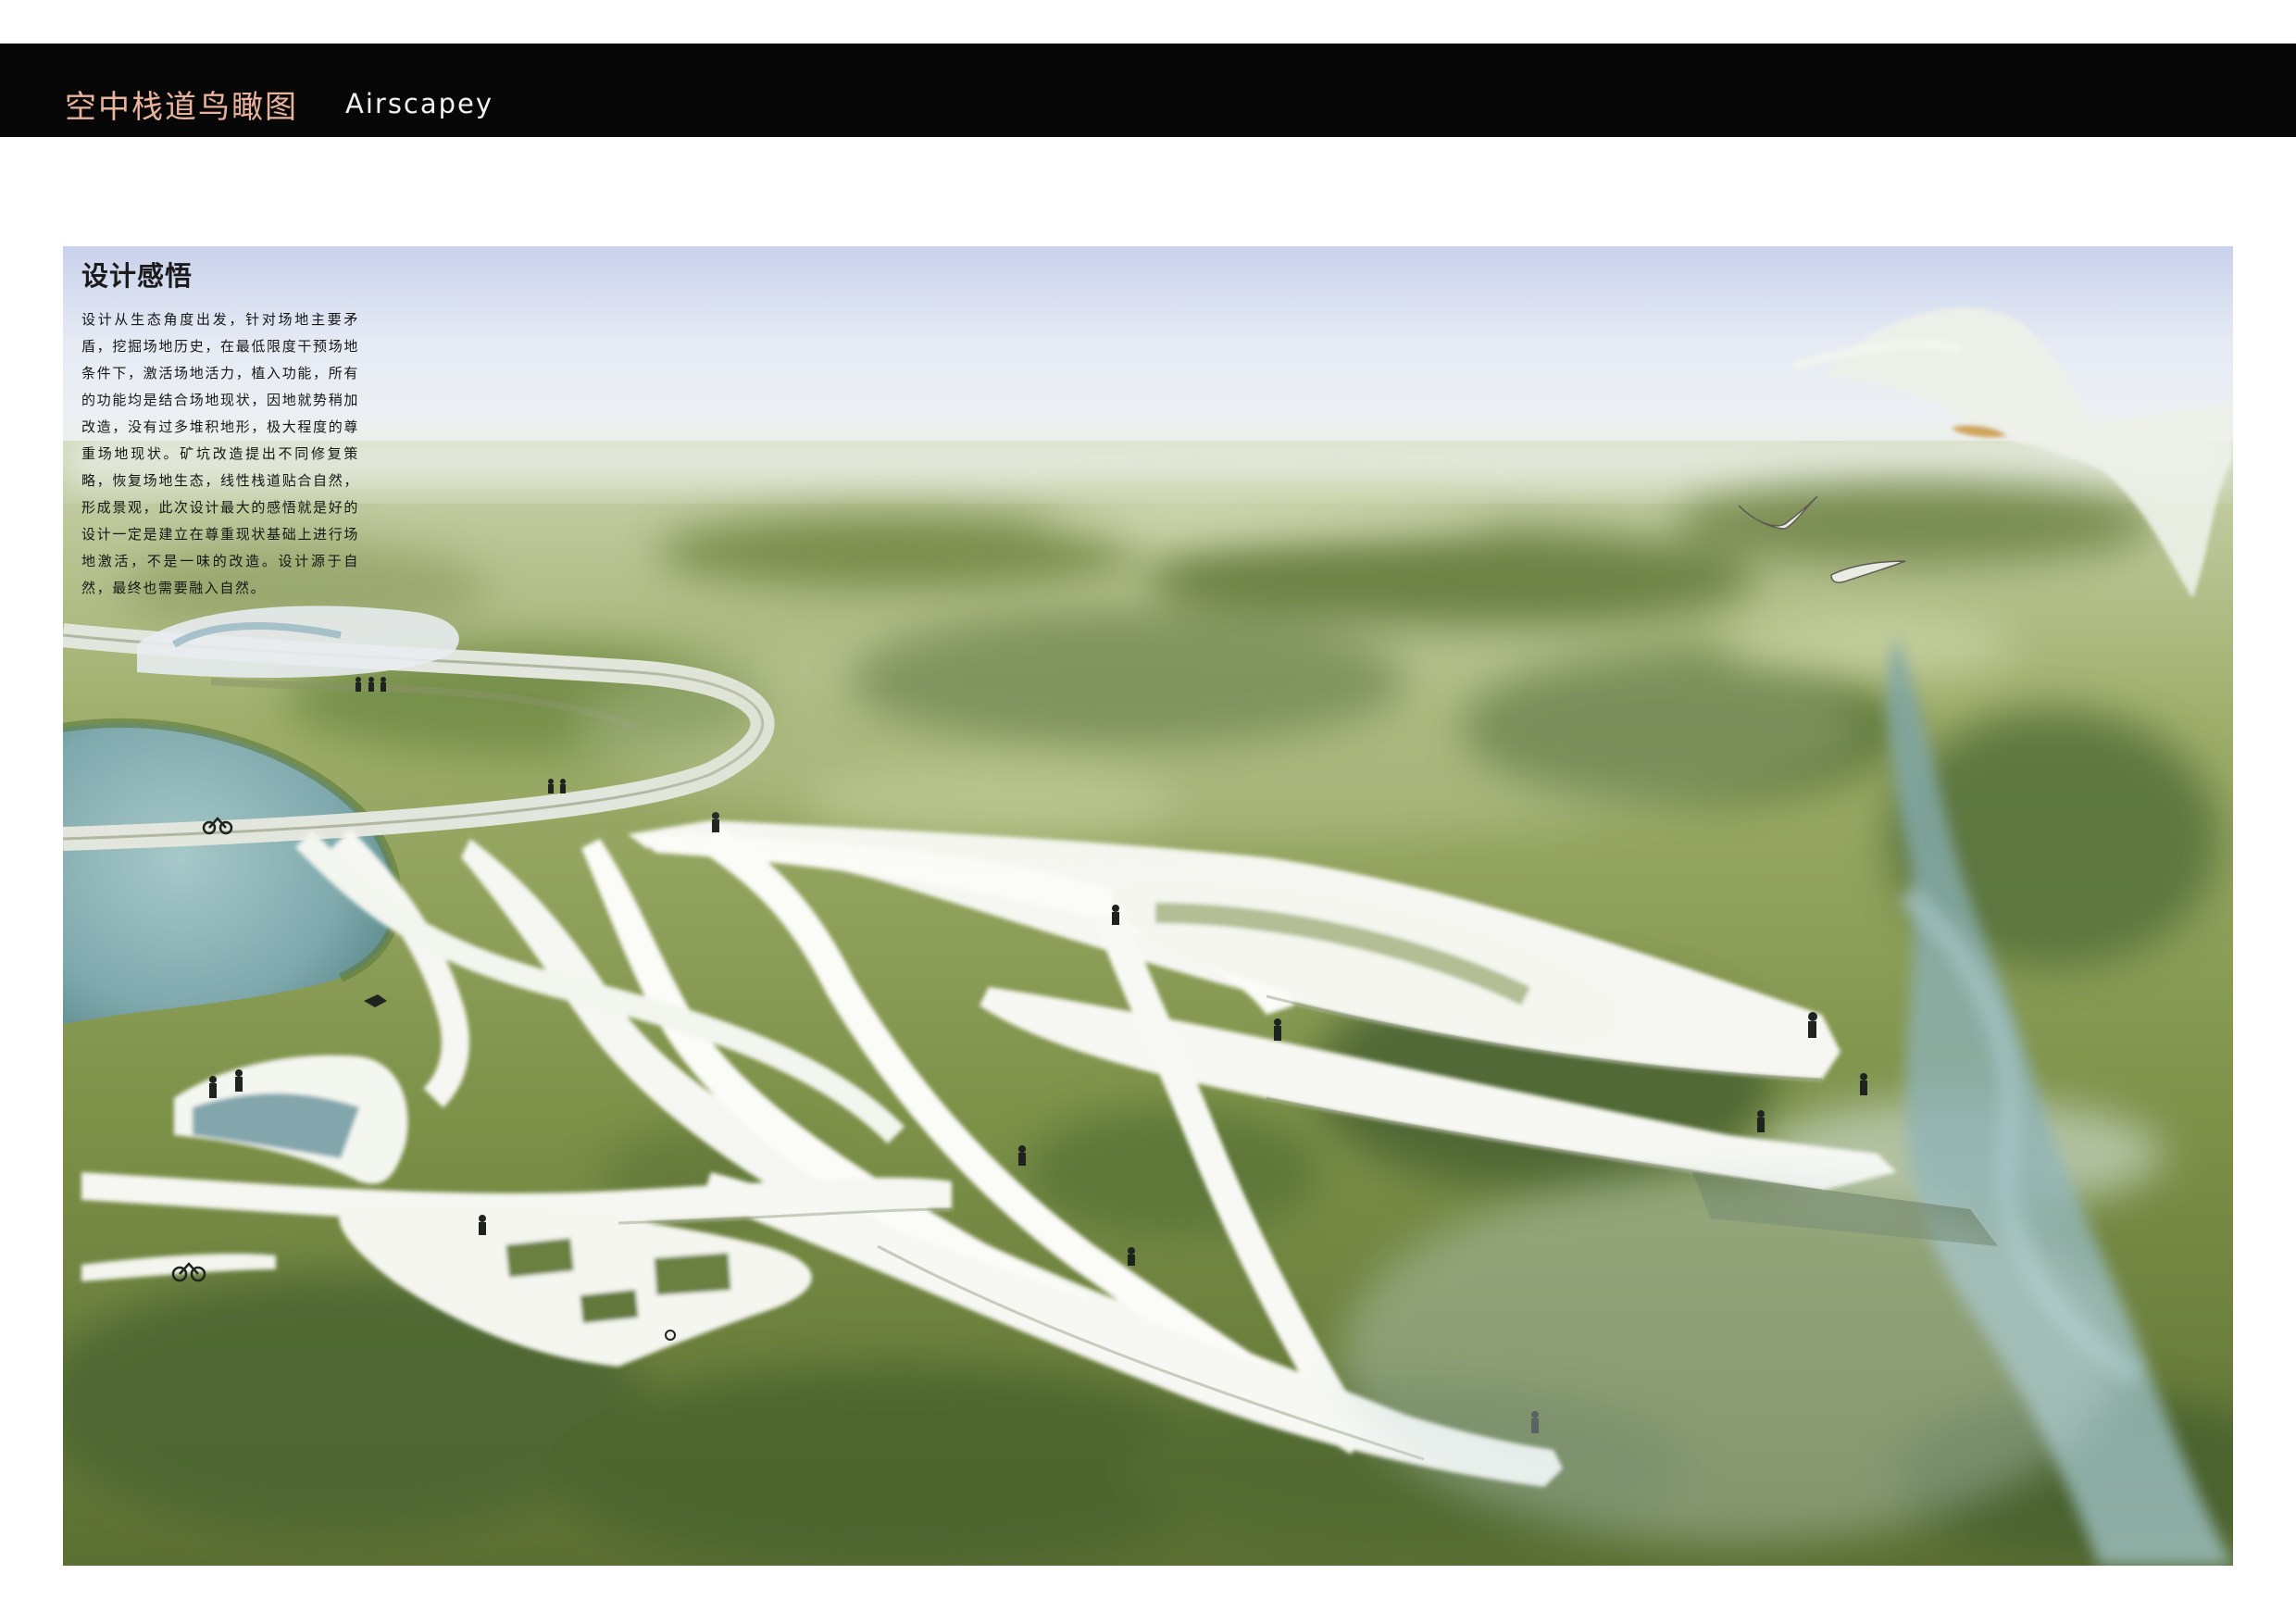 This screenshot has height=1624, width=2296. I want to click on title-bar, so click(1148, 90).